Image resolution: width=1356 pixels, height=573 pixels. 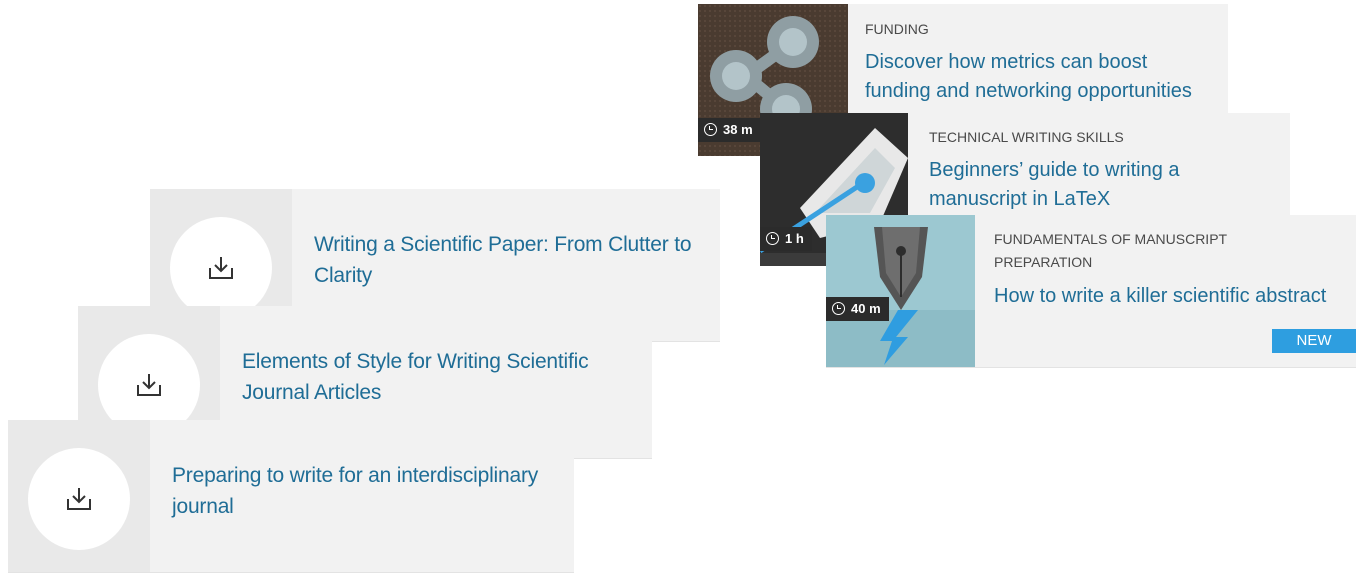 What do you see at coordinates (1110, 250) in the screenshot?
I see `course-category: FUNDAMENTALS OF MANUSCRIPT PREPARATION` at bounding box center [1110, 250].